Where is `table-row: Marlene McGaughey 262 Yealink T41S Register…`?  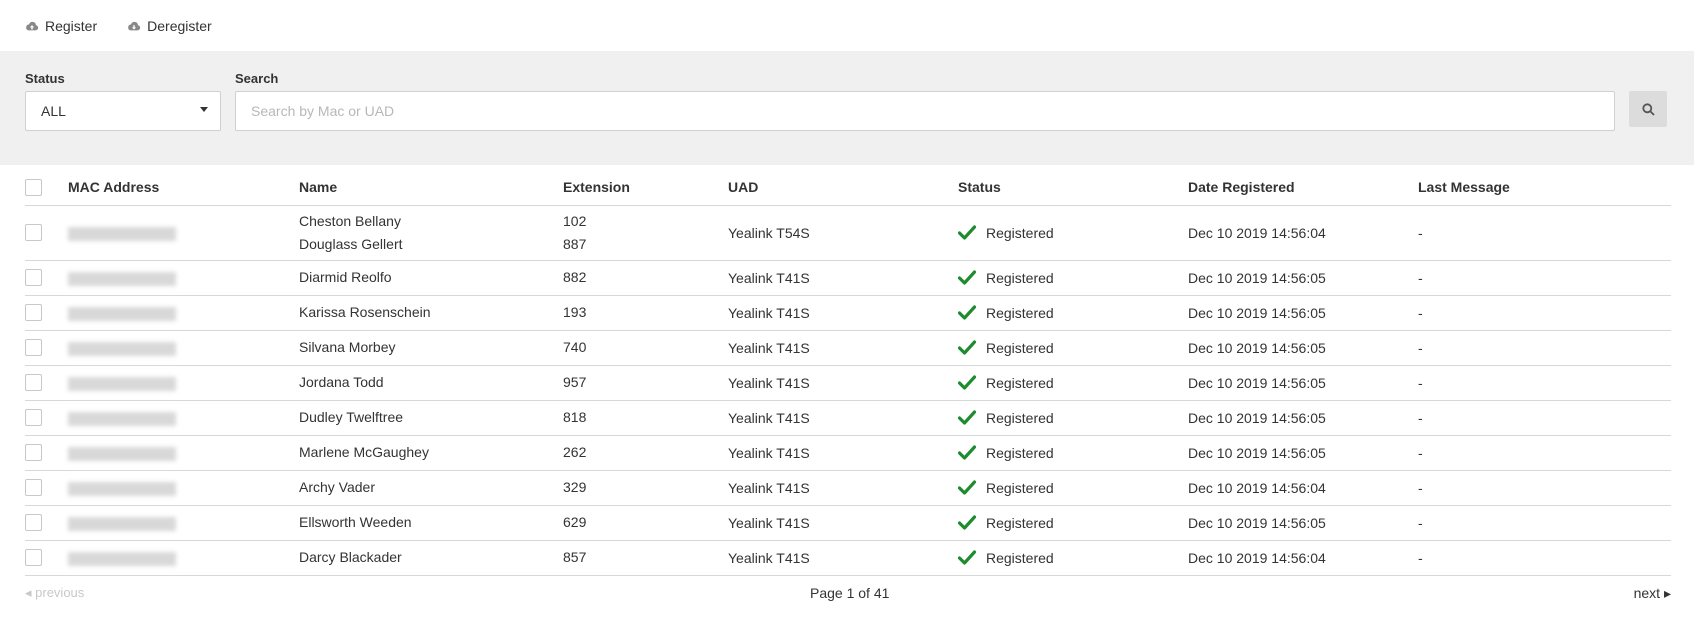
table-row: Marlene McGaughey 262 Yealink T41S Register… is located at coordinates (848, 453).